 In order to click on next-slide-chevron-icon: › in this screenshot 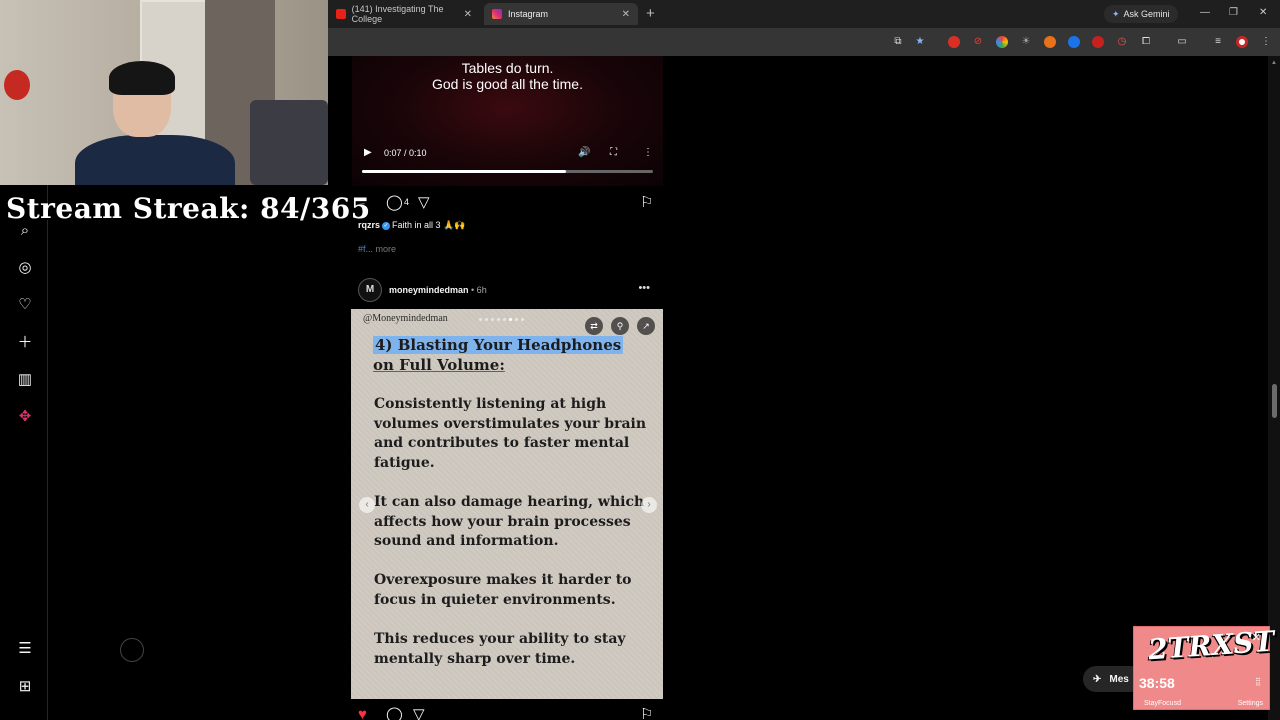, I will do `click(649, 505)`.